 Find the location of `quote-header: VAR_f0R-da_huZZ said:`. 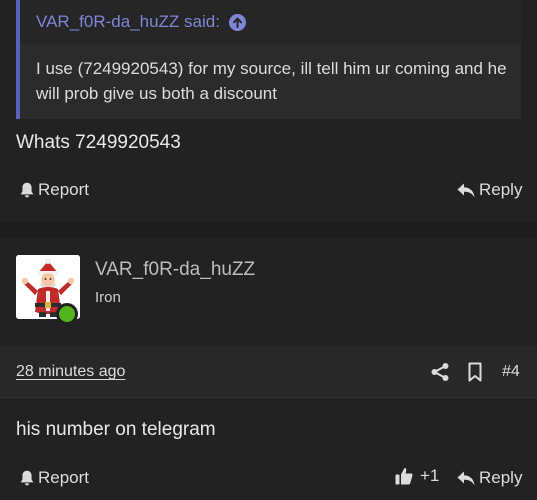

quote-header: VAR_f0R-da_huZZ said: is located at coordinates (270, 22).